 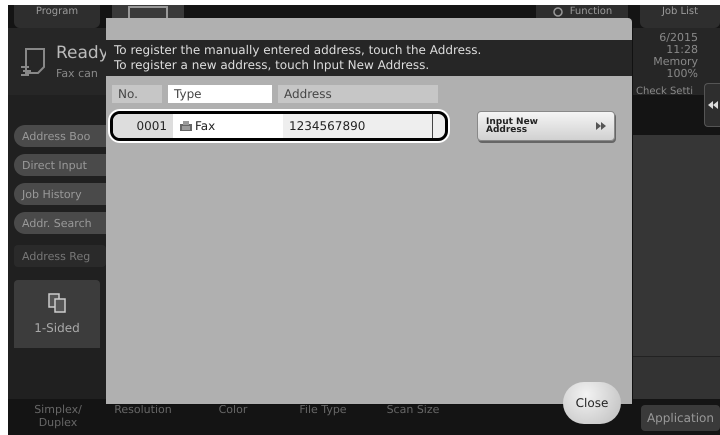 I want to click on function-label: Resolution, so click(x=143, y=409).